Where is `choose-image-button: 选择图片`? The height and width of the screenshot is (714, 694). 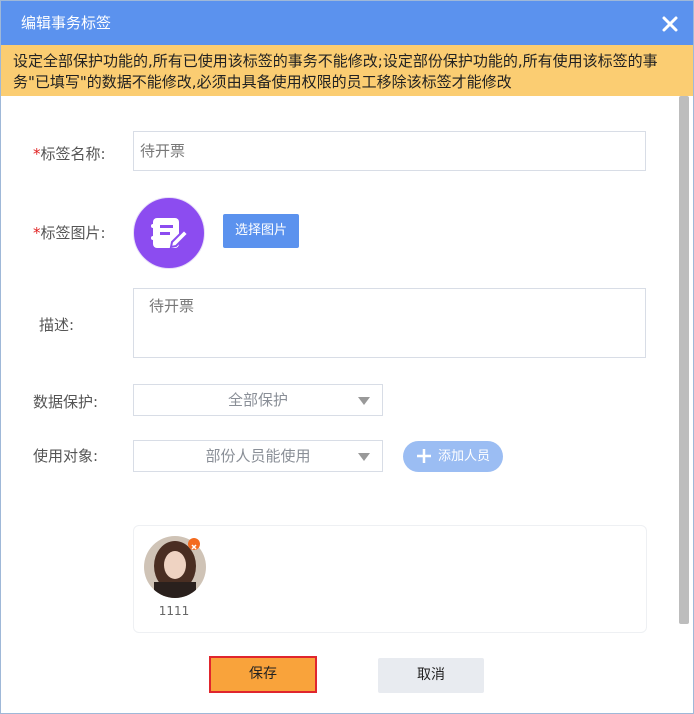
choose-image-button: 选择图片 is located at coordinates (261, 231).